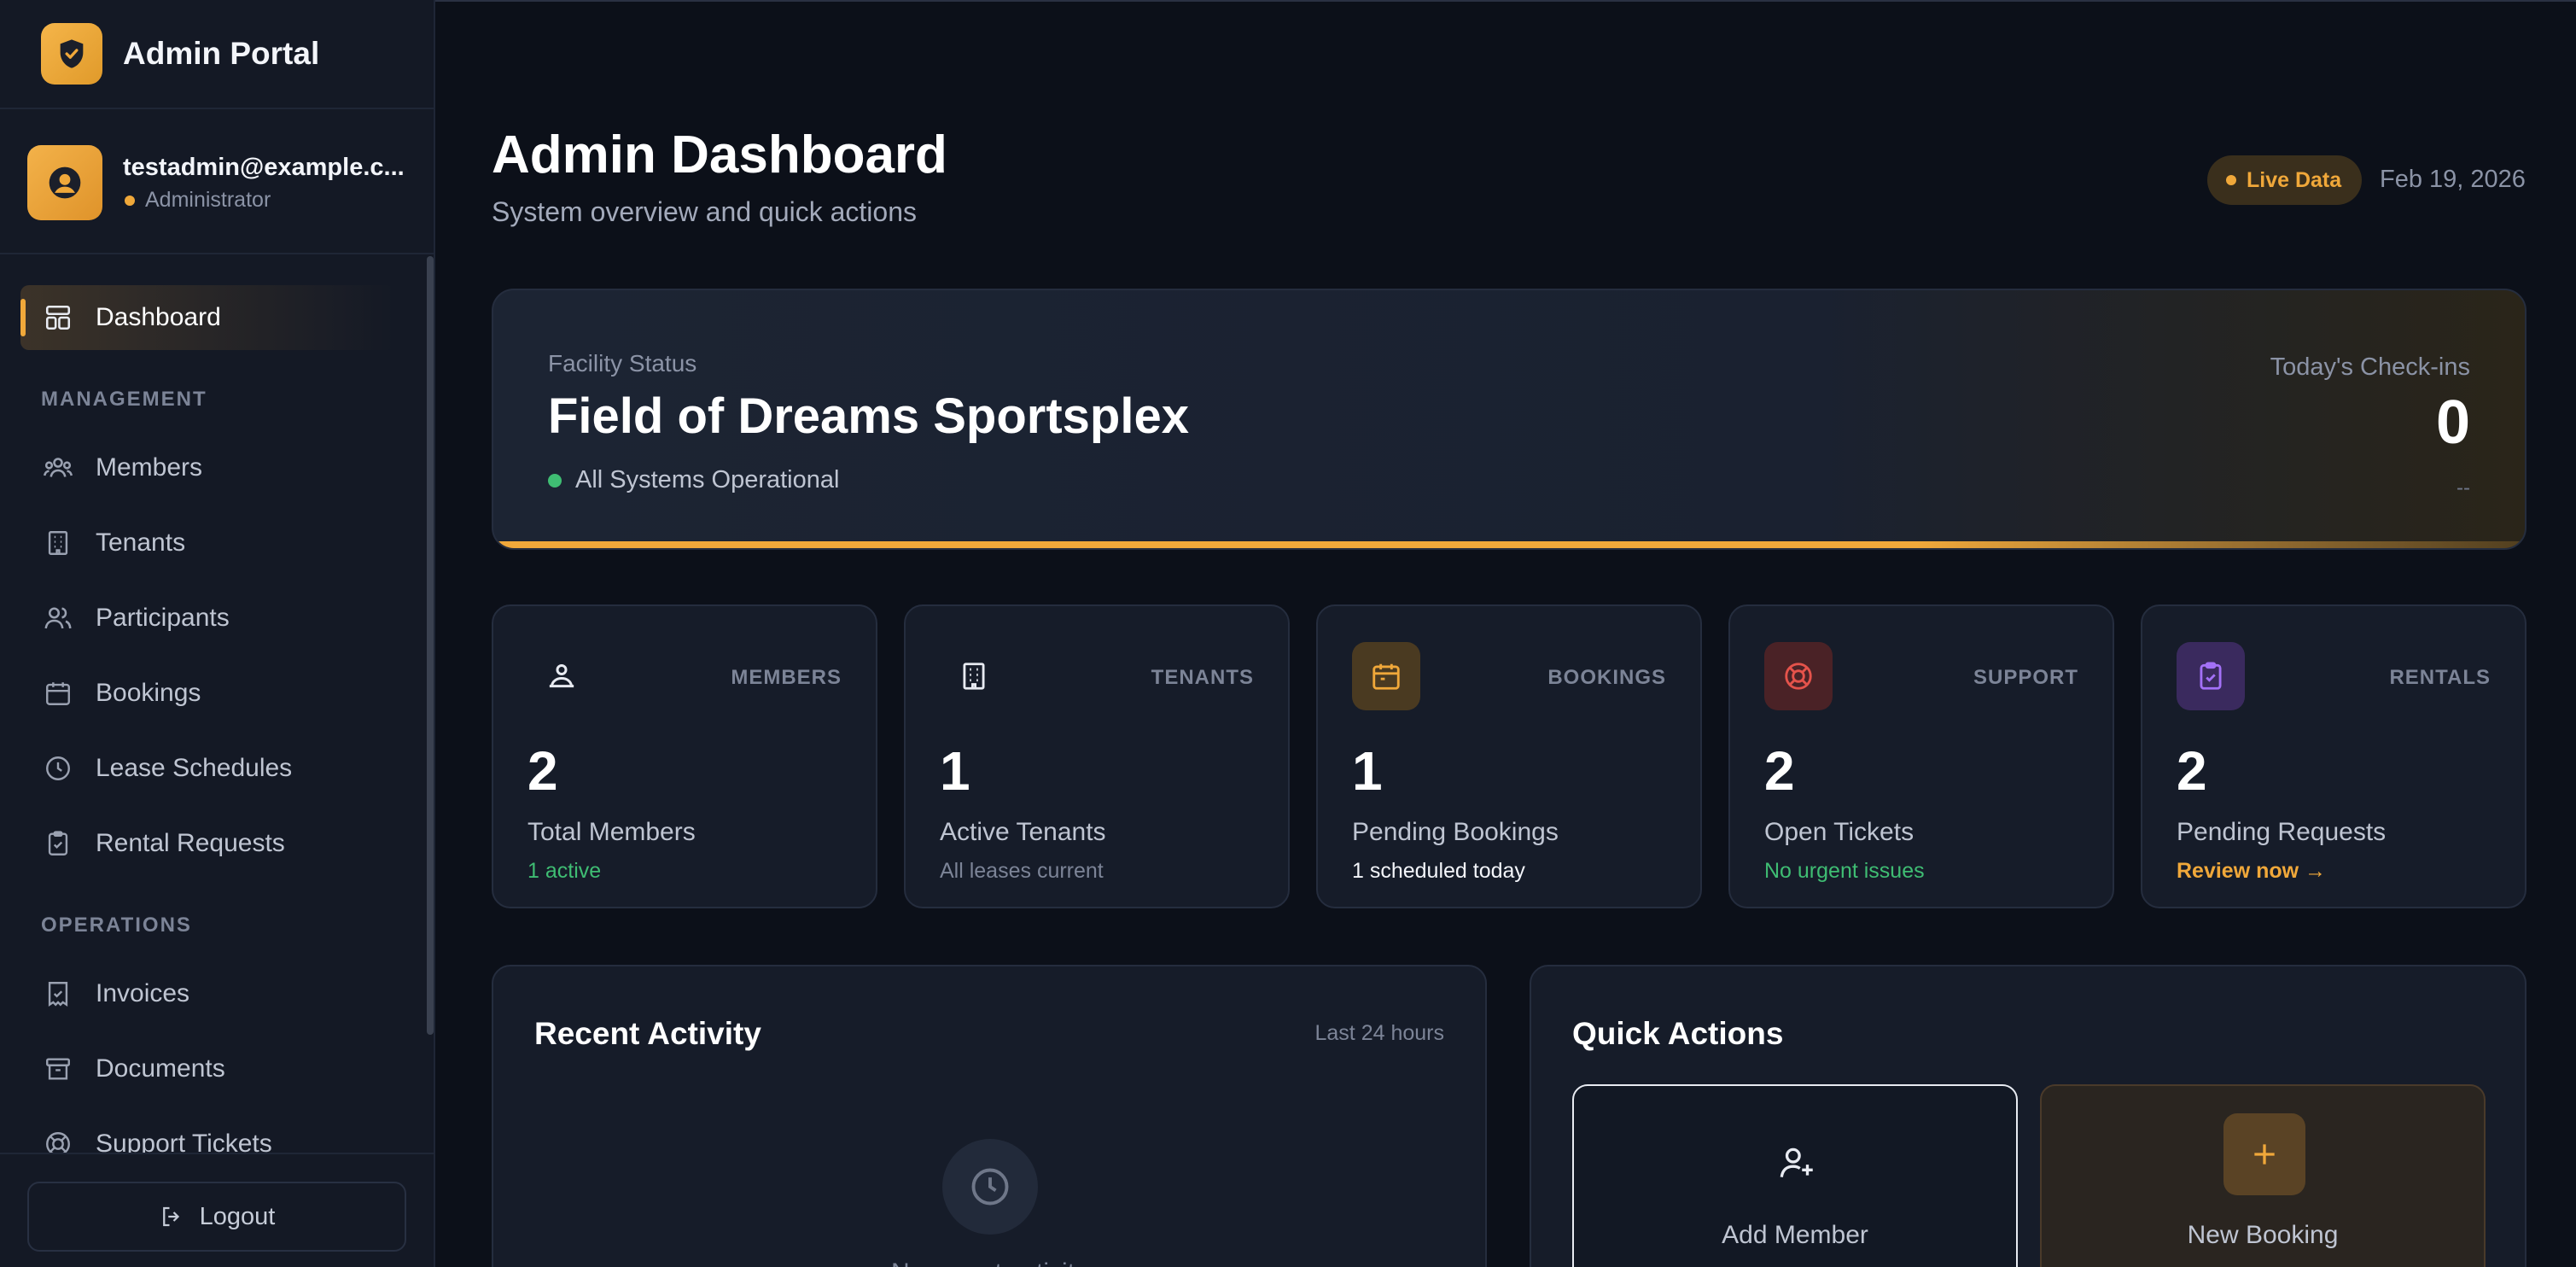 The height and width of the screenshot is (1267, 2576). Describe the element at coordinates (158, 317) in the screenshot. I see `sidebar-item-label: Dashboard` at that location.